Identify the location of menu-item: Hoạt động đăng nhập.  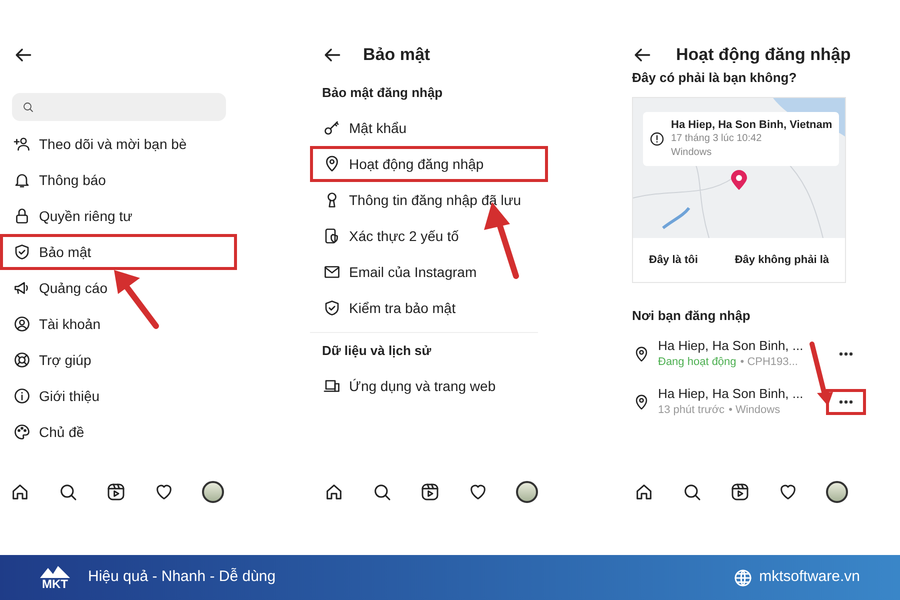
(429, 164).